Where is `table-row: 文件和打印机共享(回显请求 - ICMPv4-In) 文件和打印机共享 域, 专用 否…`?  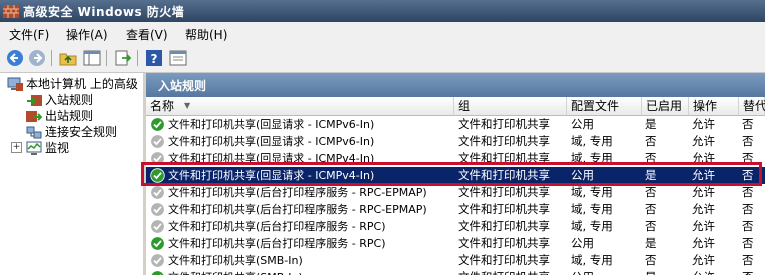
table-row: 文件和打印机共享(回显请求 - ICMPv4-In) 文件和打印机共享 域, 专用 否… is located at coordinates (455, 158).